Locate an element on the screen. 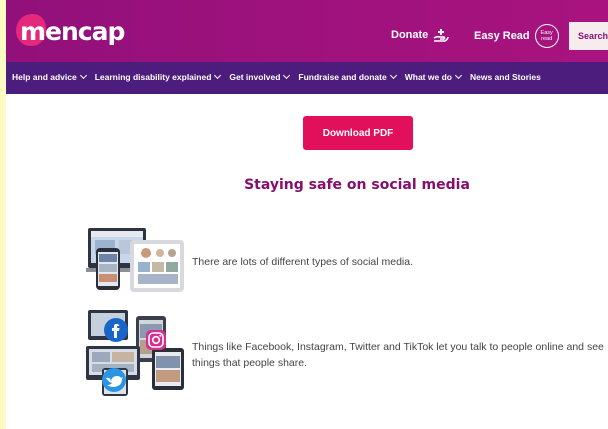 This screenshot has width=608, height=429. nav-item-label: News and Stories is located at coordinates (505, 77).